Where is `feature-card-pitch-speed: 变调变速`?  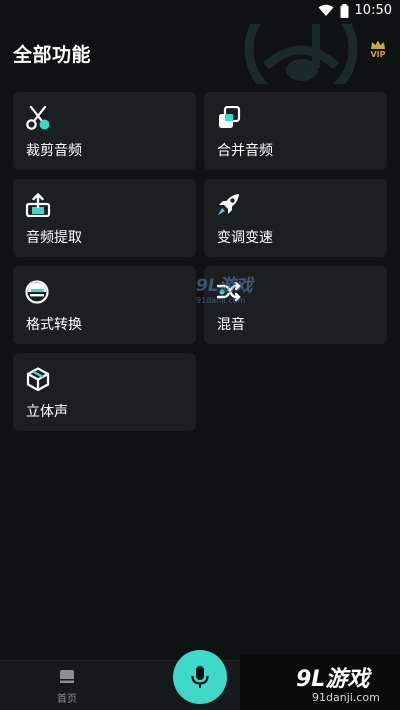 feature-card-pitch-speed: 变调变速 is located at coordinates (295, 218).